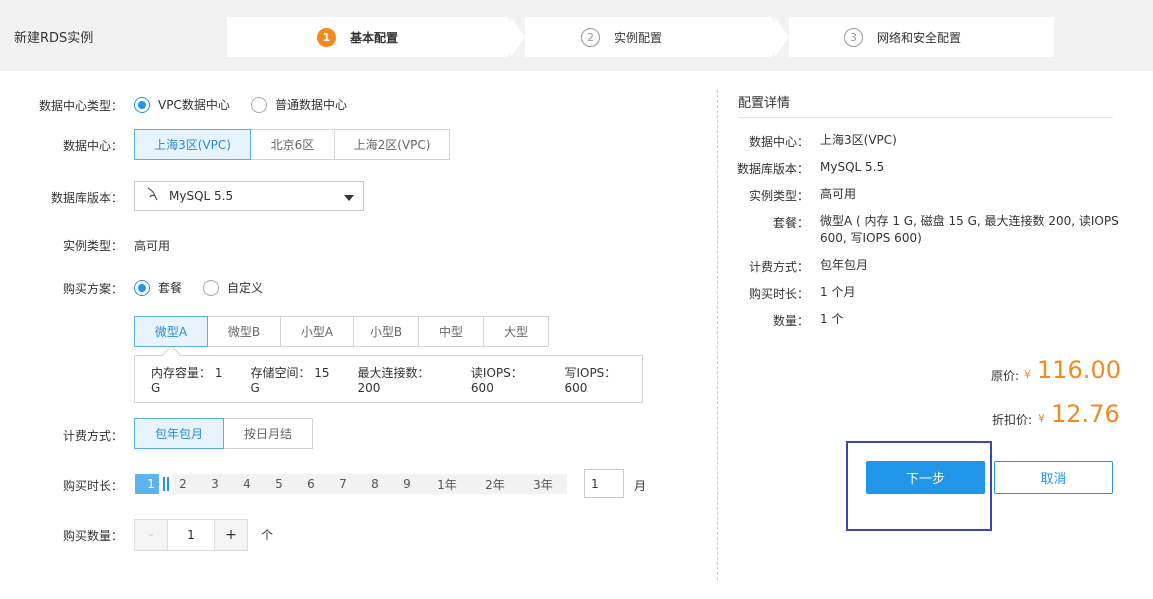 This screenshot has height=599, width=1153. Describe the element at coordinates (451, 331) in the screenshot. I see `package-option: 中型` at that location.